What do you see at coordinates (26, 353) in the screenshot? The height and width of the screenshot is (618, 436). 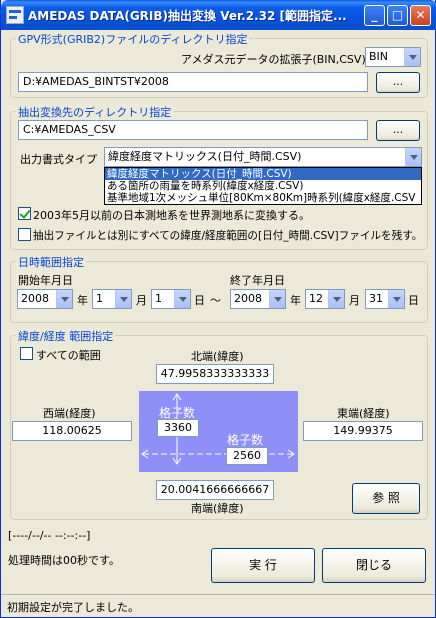 I see `all-range-checkbox` at bounding box center [26, 353].